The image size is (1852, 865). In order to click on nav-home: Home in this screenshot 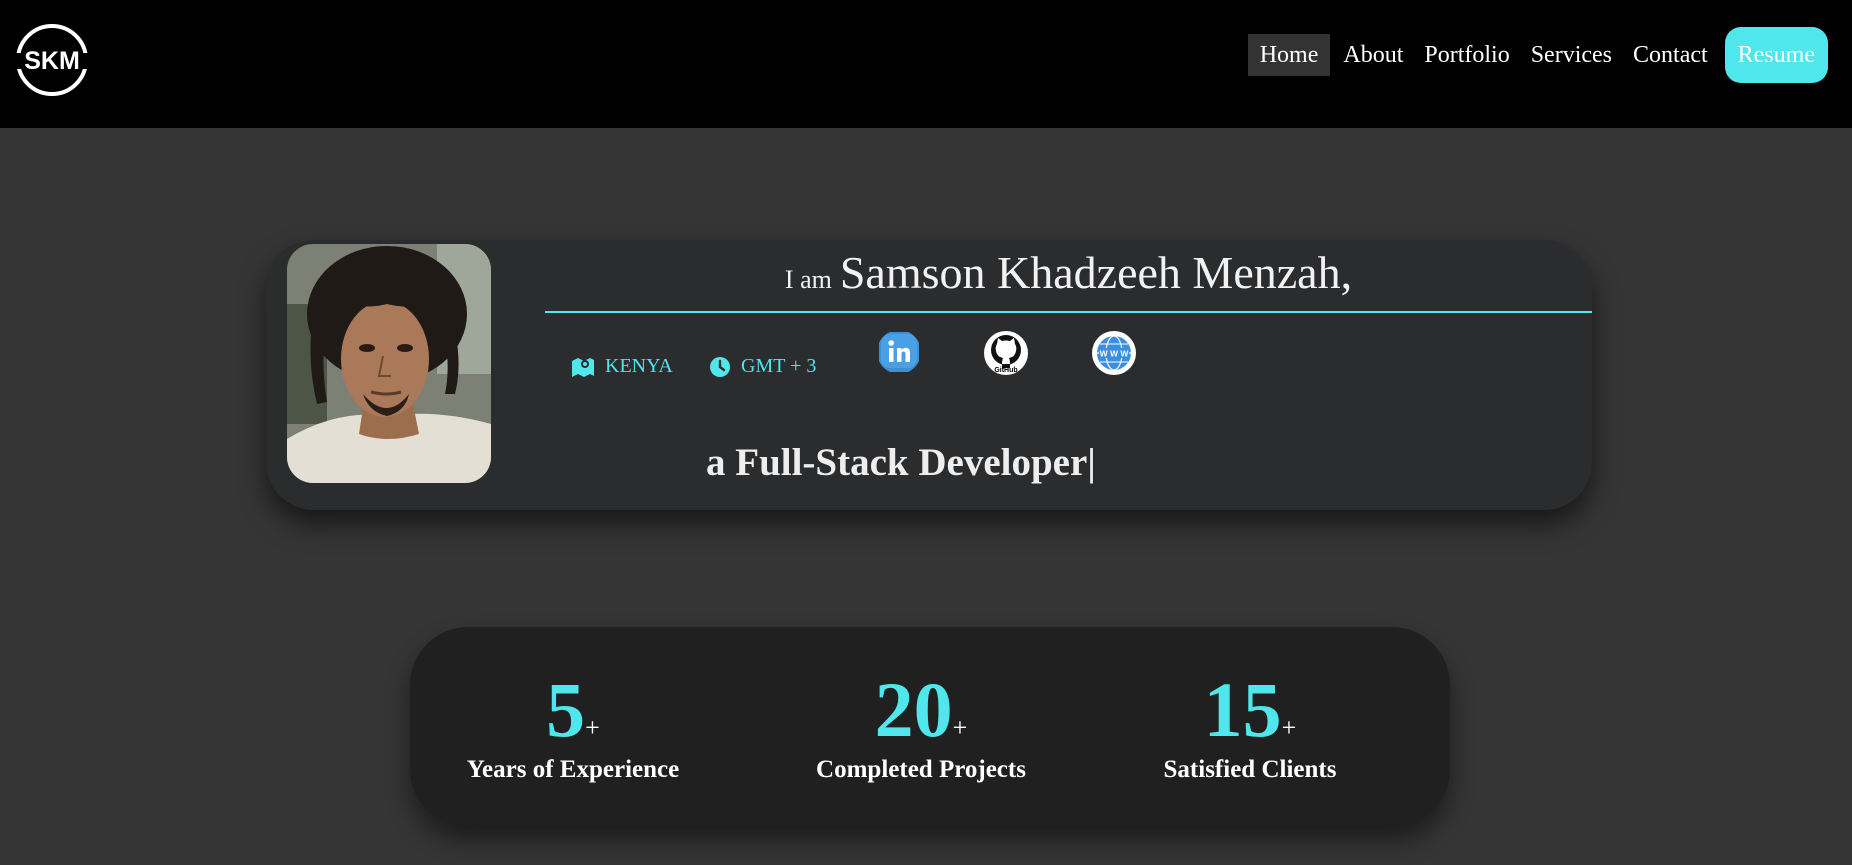, I will do `click(1289, 55)`.